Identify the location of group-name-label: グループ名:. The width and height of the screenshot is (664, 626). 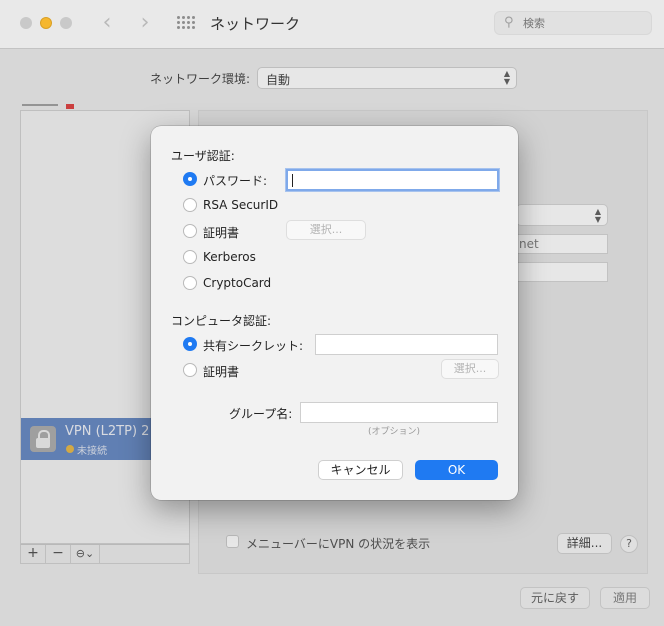
(261, 414).